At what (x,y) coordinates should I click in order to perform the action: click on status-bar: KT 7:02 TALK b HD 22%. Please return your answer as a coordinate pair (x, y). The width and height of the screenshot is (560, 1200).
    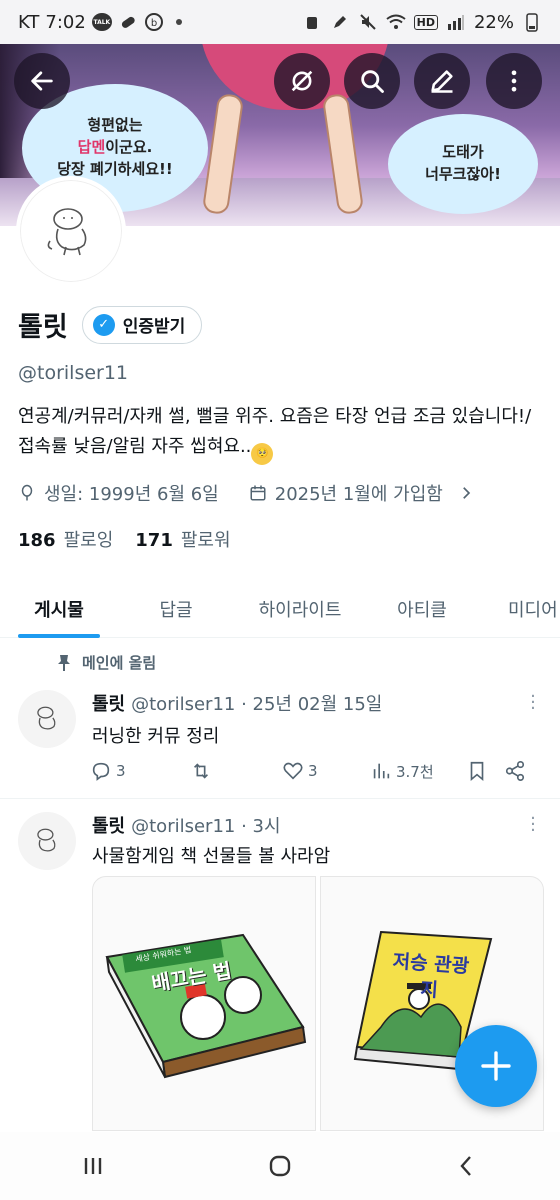
    Looking at the image, I should click on (280, 22).